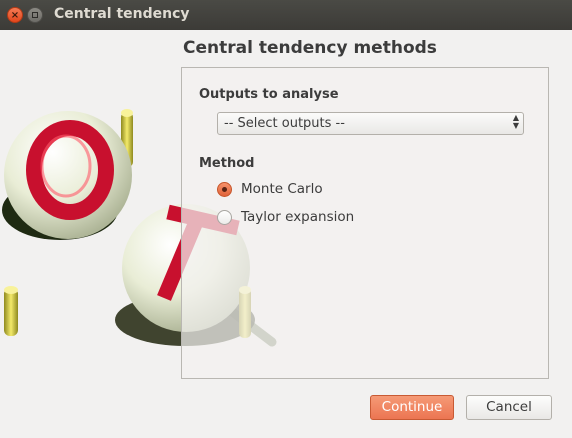 The height and width of the screenshot is (438, 572). I want to click on monte-carlo-radio, so click(224, 189).